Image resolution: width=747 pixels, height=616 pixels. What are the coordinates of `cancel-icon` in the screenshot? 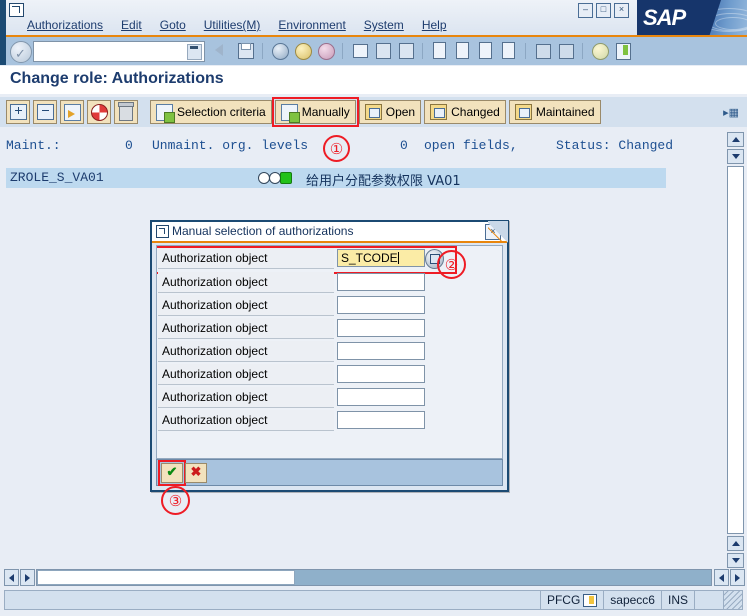 It's located at (325, 50).